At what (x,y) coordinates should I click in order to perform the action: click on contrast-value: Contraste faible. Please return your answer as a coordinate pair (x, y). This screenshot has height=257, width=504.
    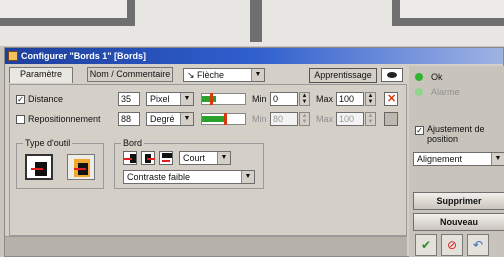
    Looking at the image, I should click on (159, 177).